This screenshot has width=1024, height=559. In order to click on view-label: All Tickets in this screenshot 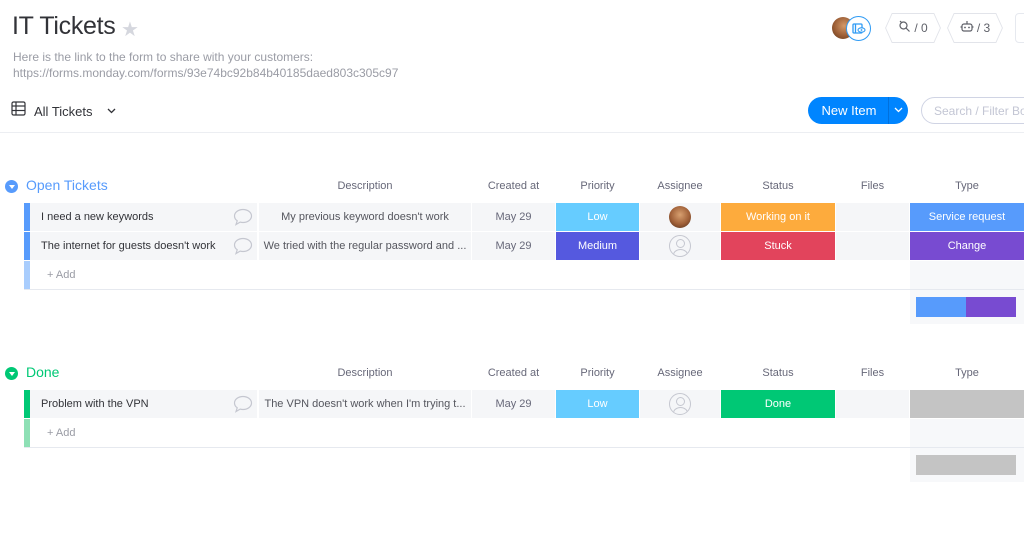, I will do `click(63, 111)`.